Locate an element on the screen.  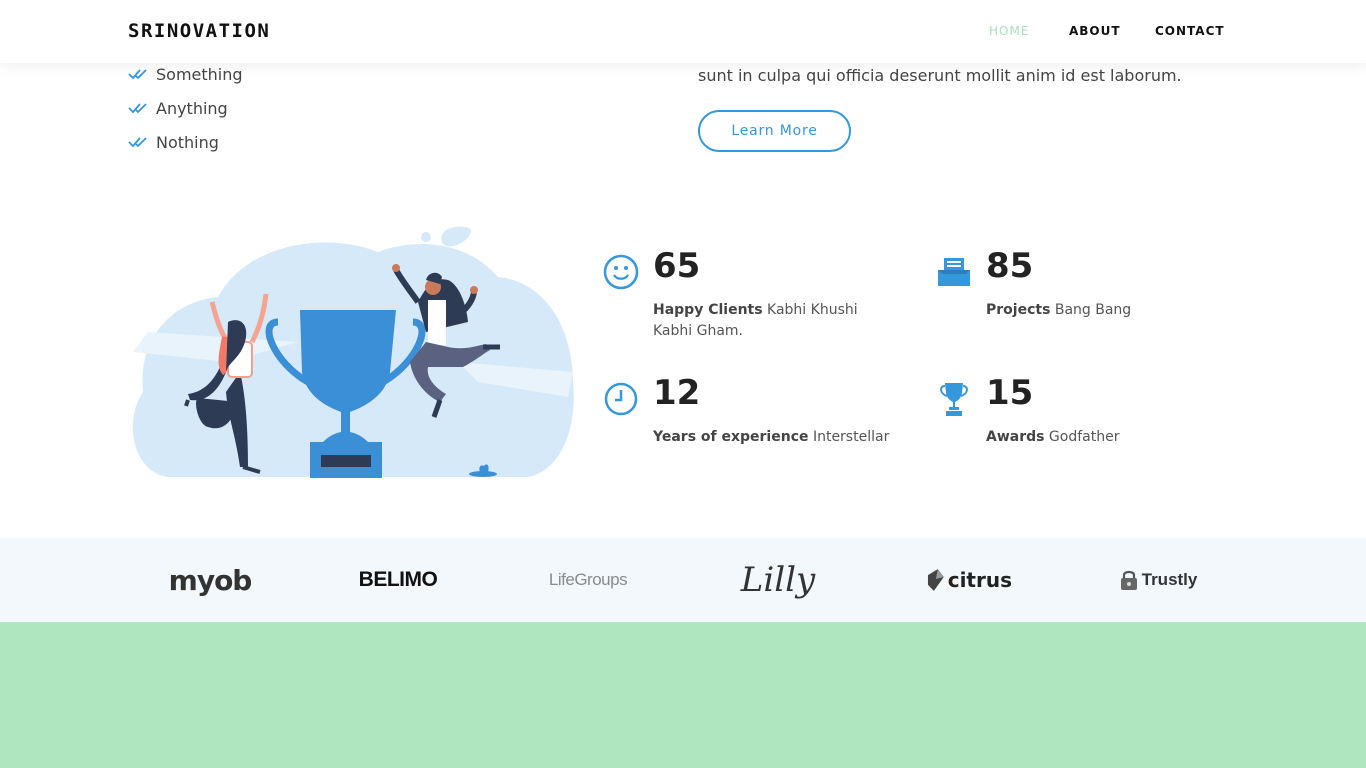
trophy-icon is located at coordinates (954, 399).